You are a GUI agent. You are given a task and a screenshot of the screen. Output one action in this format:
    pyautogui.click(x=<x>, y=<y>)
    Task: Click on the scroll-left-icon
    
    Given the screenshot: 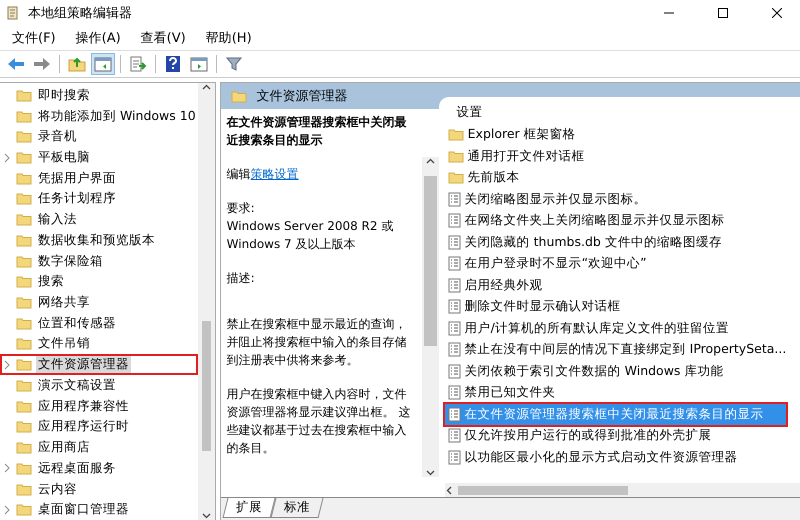 What is the action you would take?
    pyautogui.click(x=449, y=490)
    